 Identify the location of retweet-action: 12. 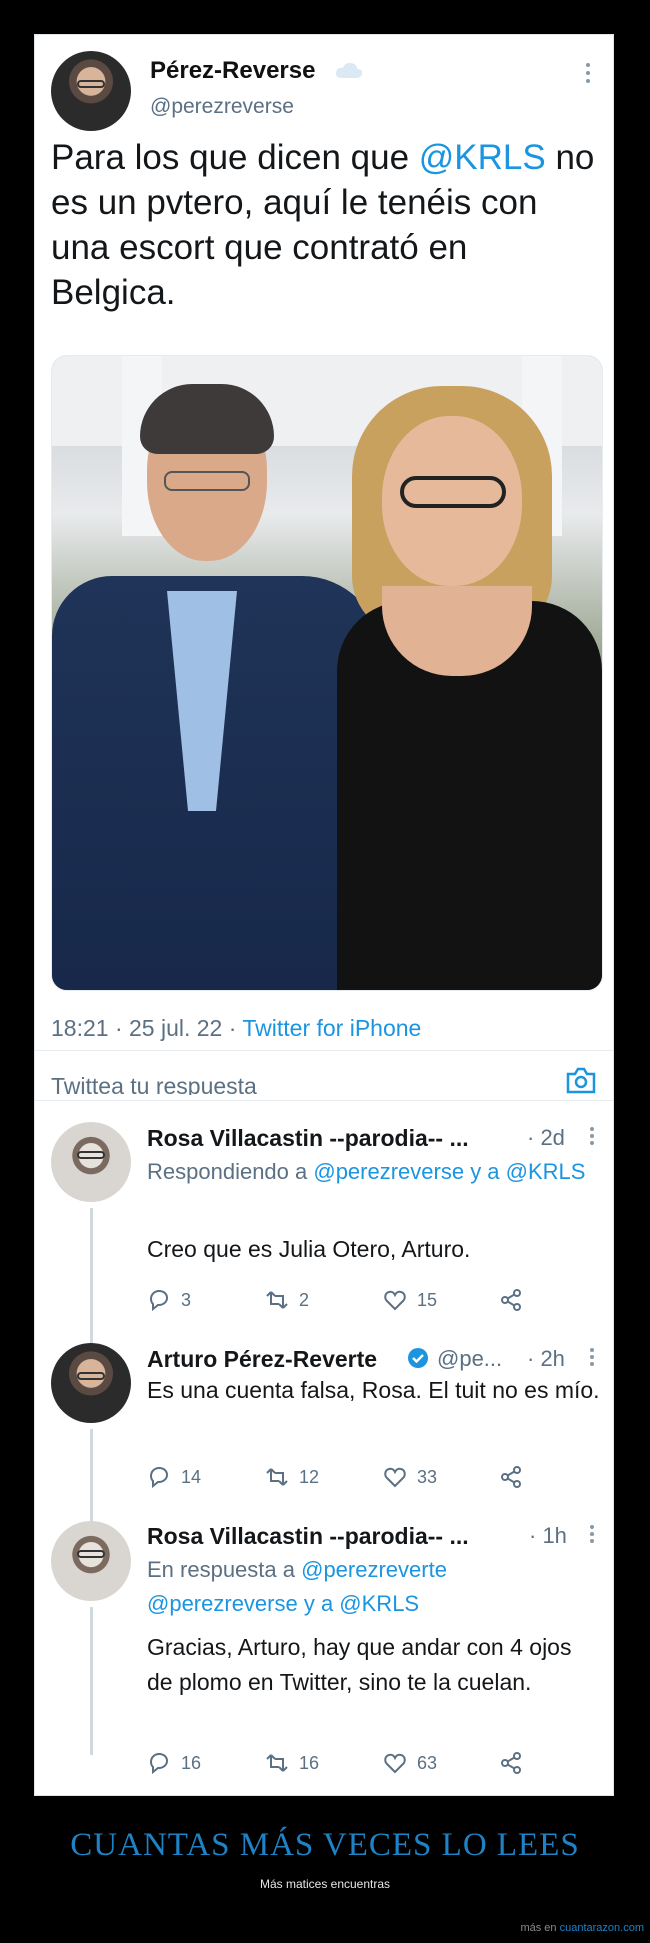
(292, 1477).